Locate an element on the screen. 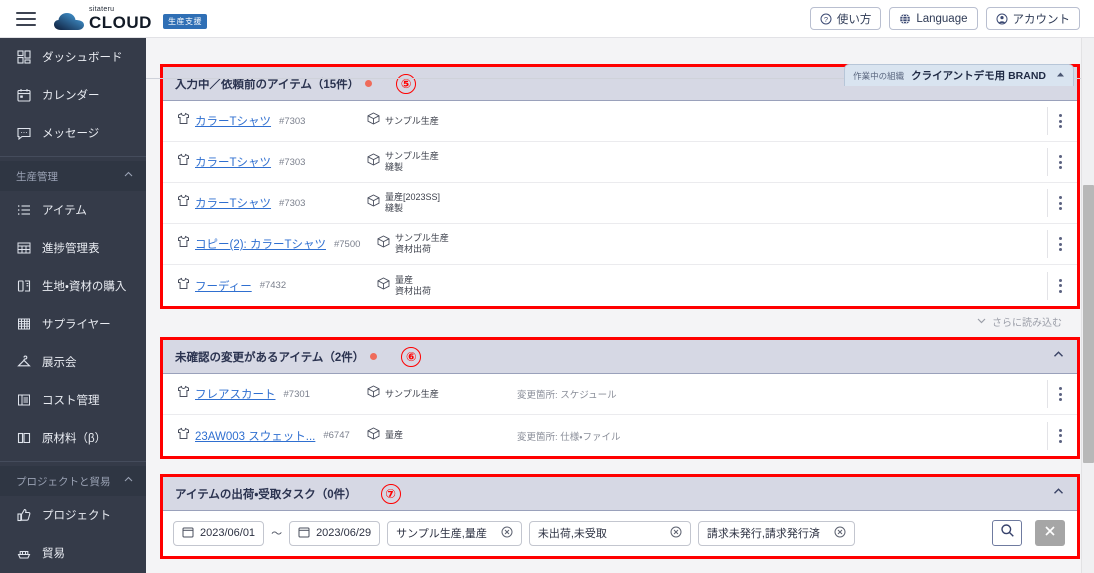  sidebar-item-message: メッセージ is located at coordinates (73, 133).